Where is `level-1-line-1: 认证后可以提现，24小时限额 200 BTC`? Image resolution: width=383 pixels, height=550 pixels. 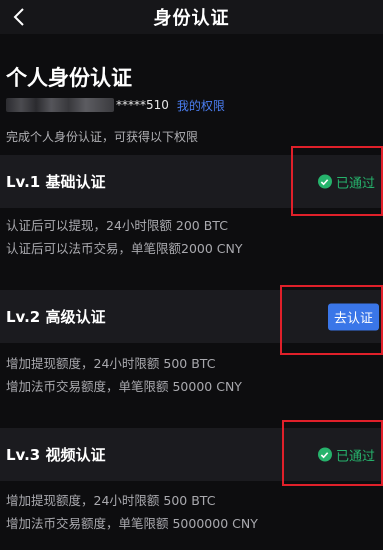
level-1-line-1: 认证后可以提现，24小时限额 200 BTC is located at coordinates (117, 225).